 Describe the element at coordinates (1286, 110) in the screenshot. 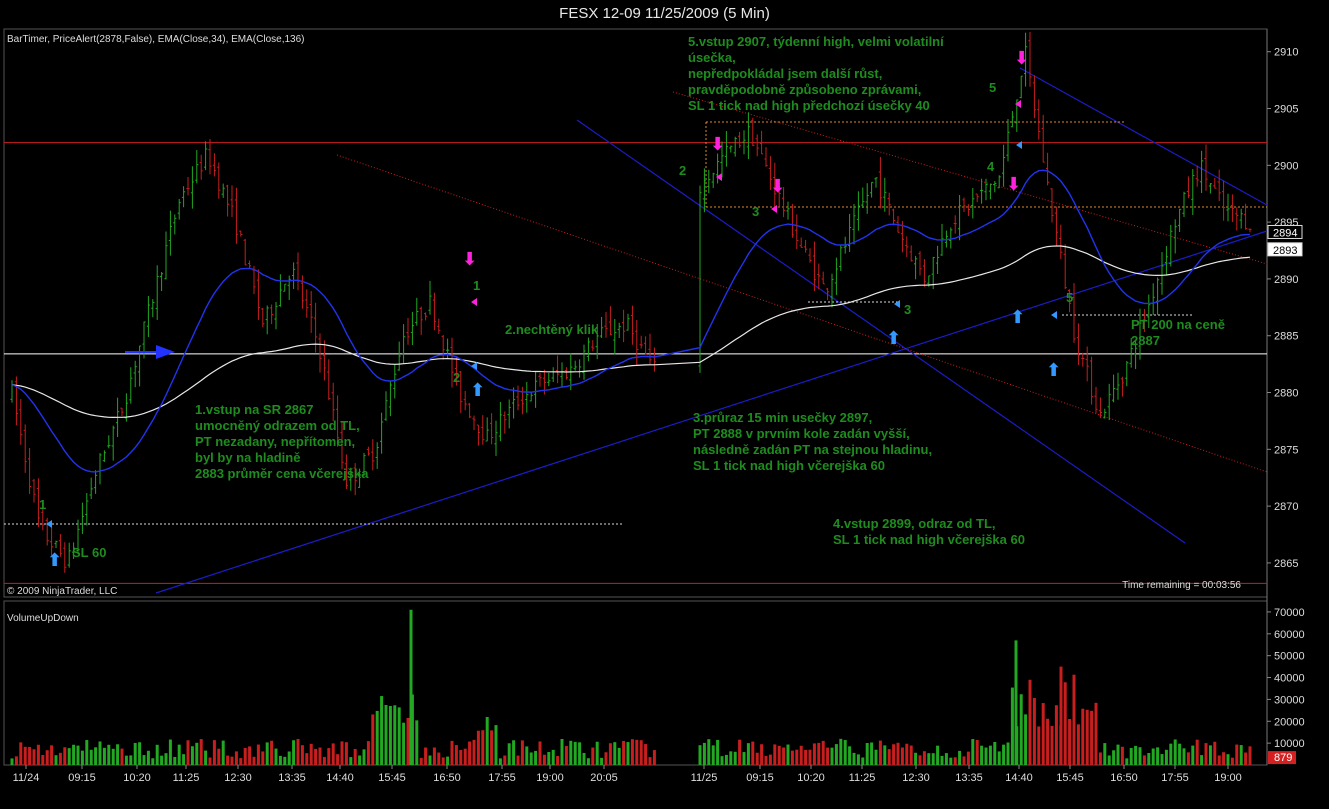

I see `y-tick-label: 2905` at that location.